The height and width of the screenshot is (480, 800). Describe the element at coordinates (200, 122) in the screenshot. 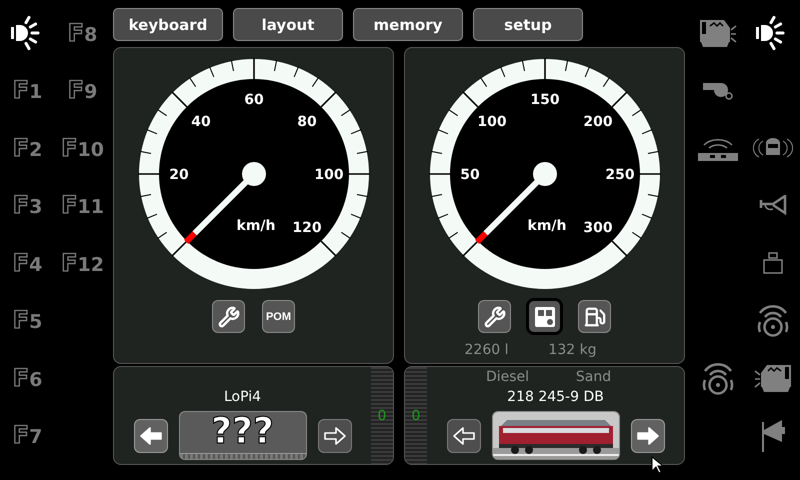

I see `scale-label: 40` at that location.